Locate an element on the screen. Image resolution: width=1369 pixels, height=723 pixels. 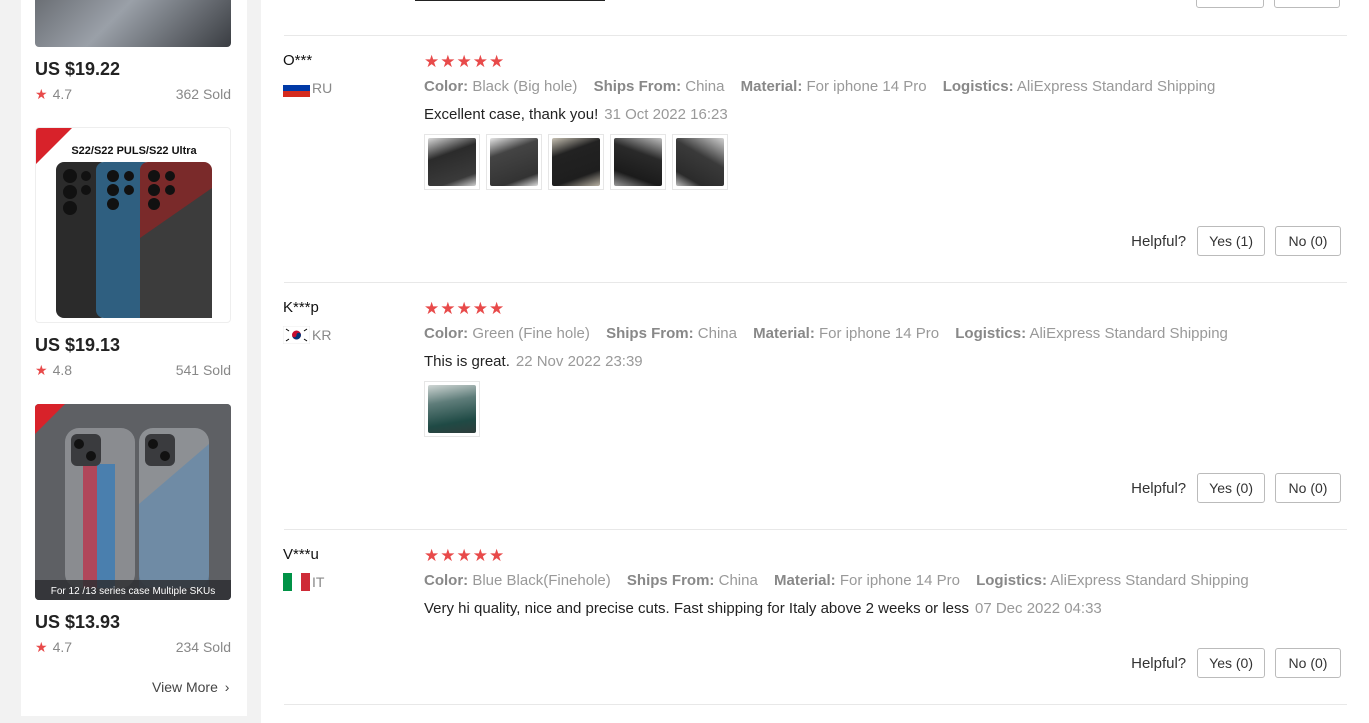
review-date: 07 Dec 2022 04:33 is located at coordinates (1038, 608).